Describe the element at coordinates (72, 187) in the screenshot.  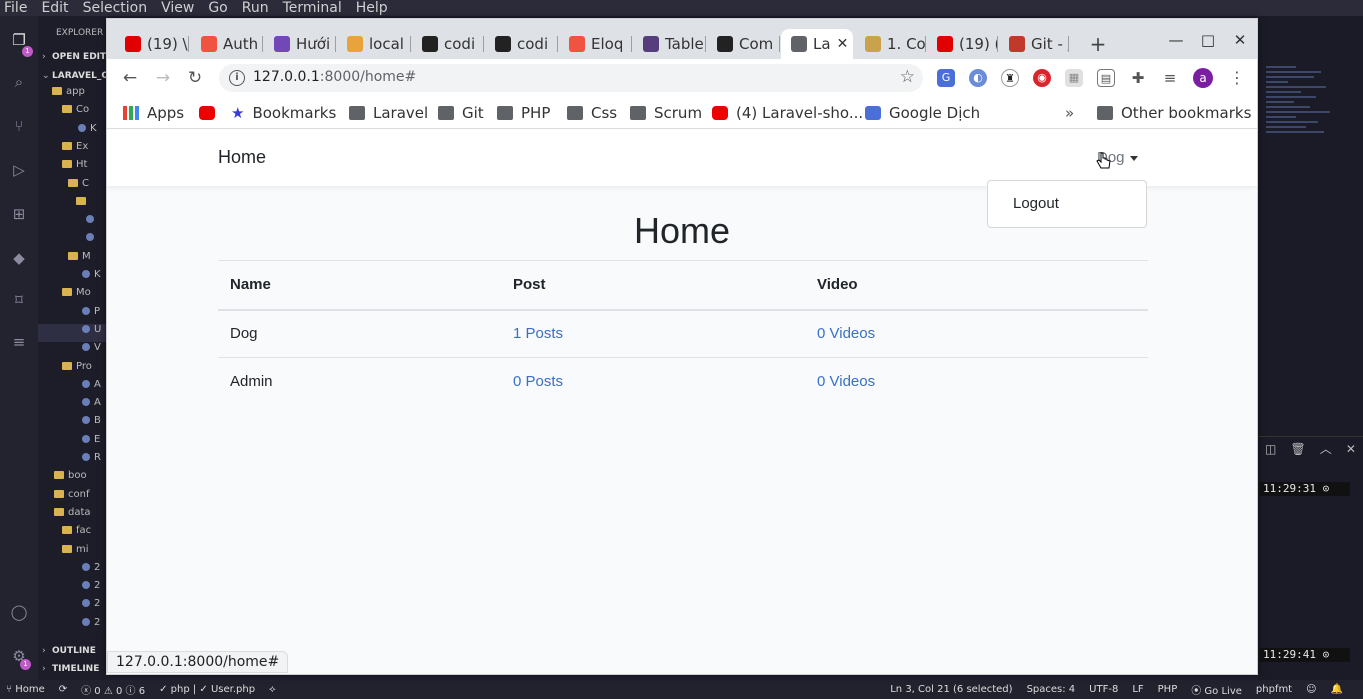
I see `tree-folder: C` at that location.